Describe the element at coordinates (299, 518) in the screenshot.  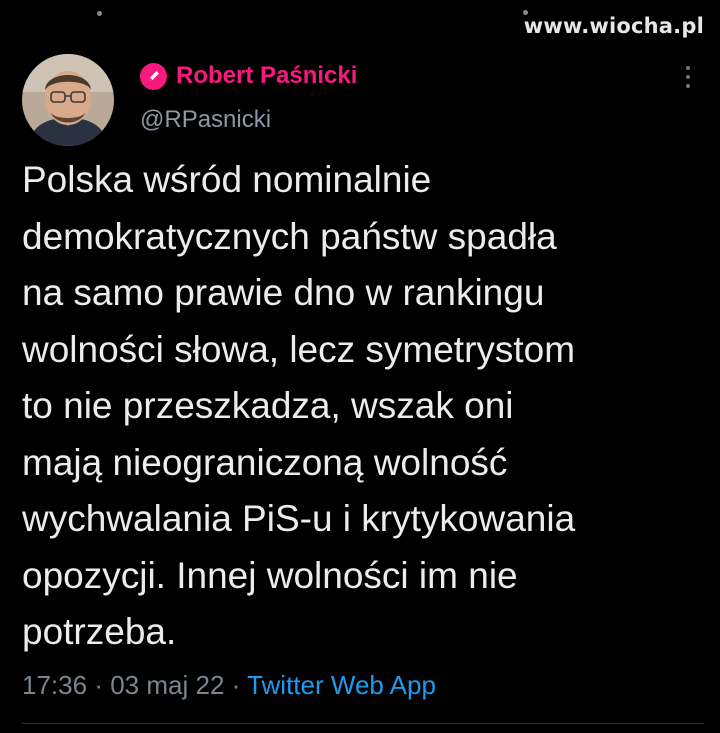
I see `tweet-line: wychwalania PiS-u i krytykowania` at that location.